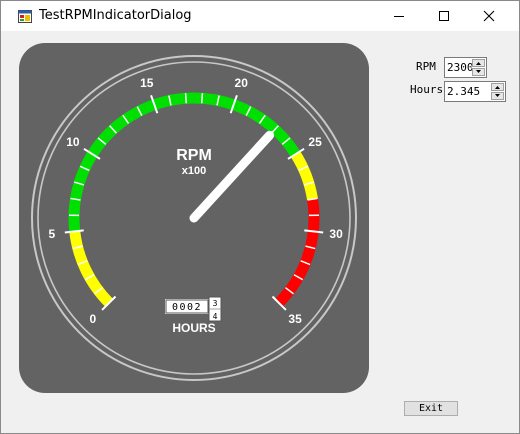 This screenshot has width=520, height=434. What do you see at coordinates (242, 83) in the screenshot?
I see `gauge-tick-label: 20` at bounding box center [242, 83].